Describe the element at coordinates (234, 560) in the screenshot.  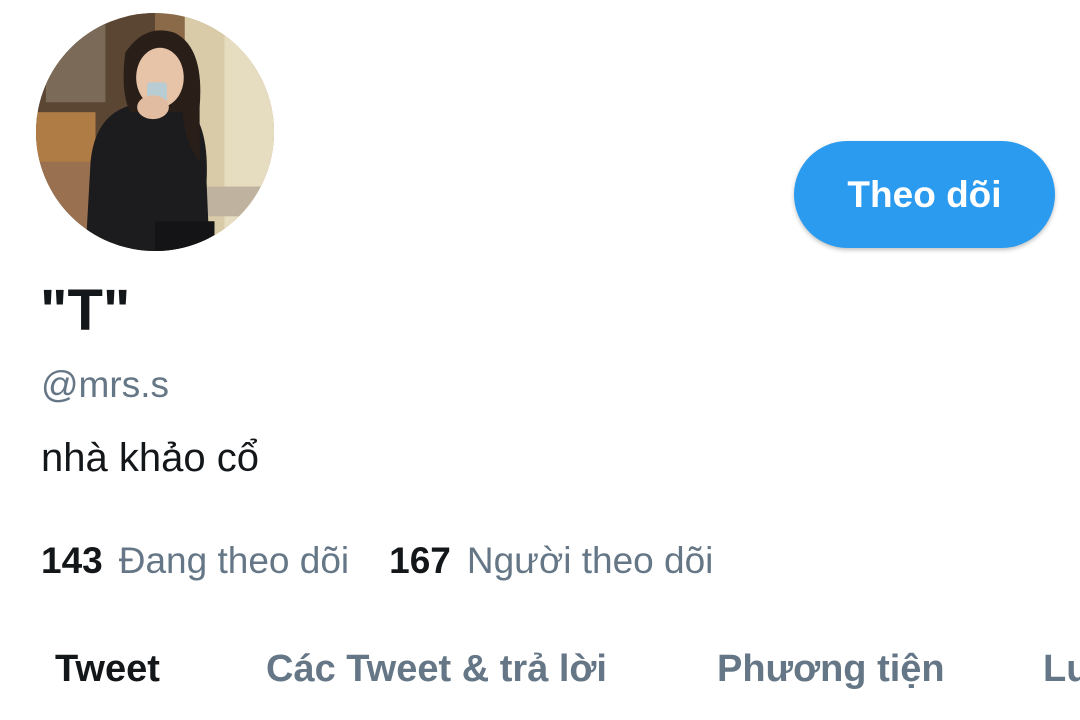
I see `following-label: Đang theo dõi` at that location.